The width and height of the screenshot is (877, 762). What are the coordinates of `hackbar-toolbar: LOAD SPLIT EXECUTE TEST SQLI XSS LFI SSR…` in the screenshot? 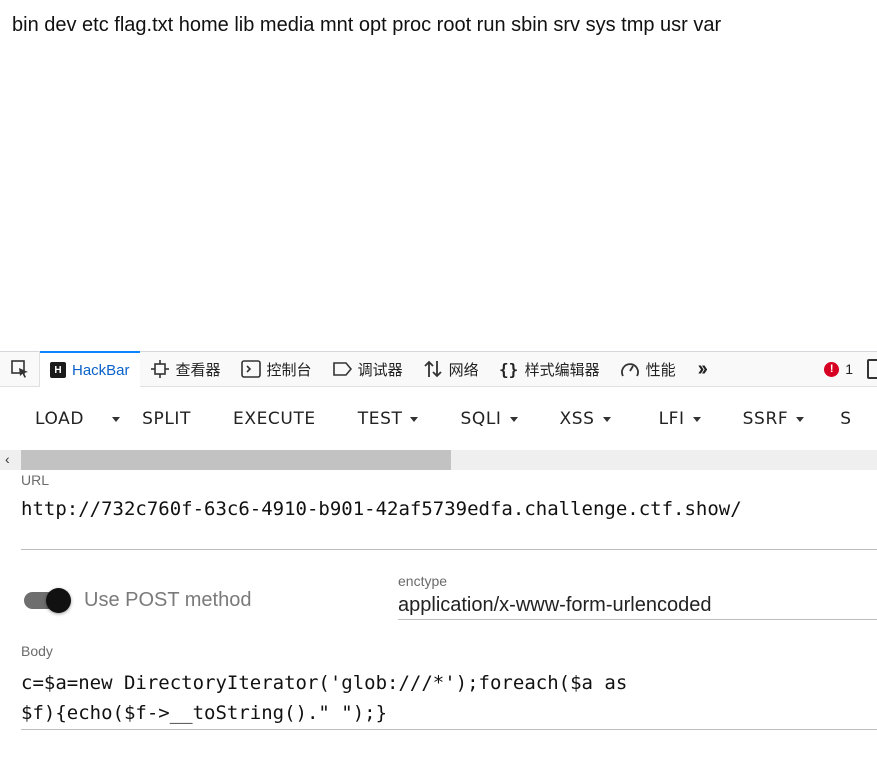 It's located at (438, 419).